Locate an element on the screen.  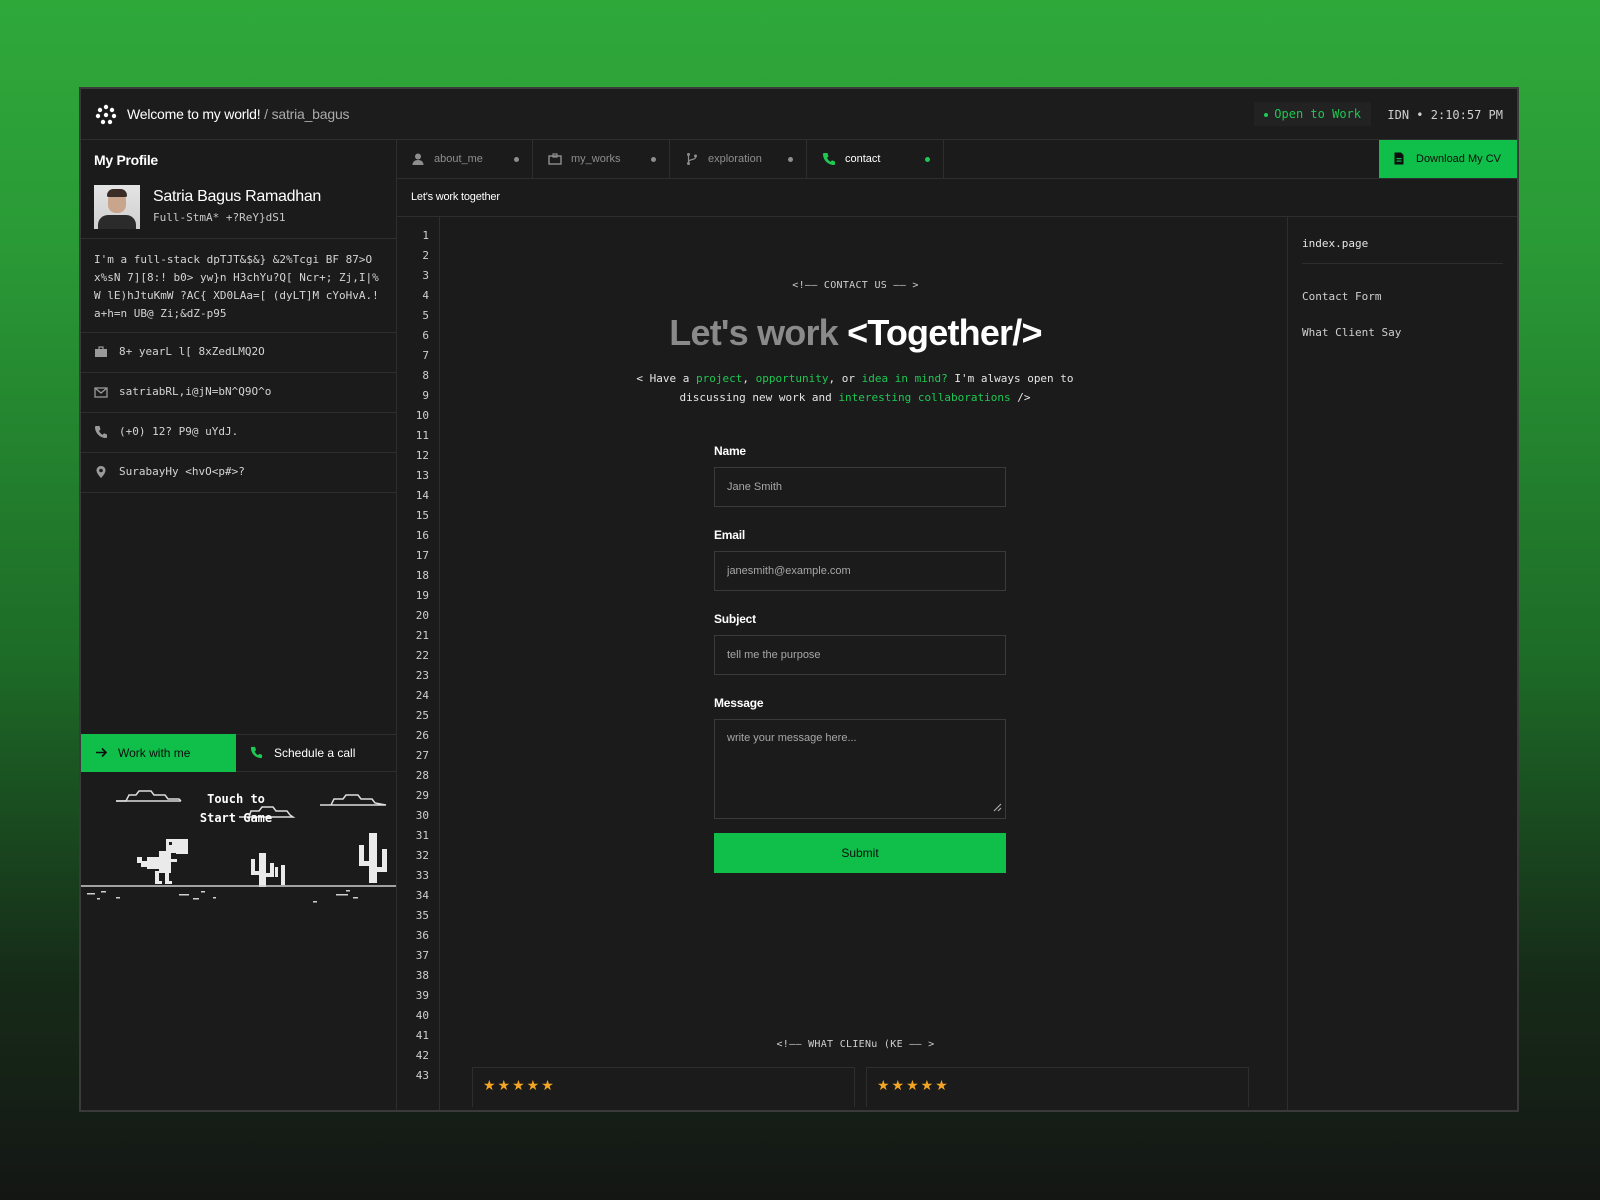
info-text: 8+ yearL l[ 8xZedLMQ2O is located at coordinates (192, 351).